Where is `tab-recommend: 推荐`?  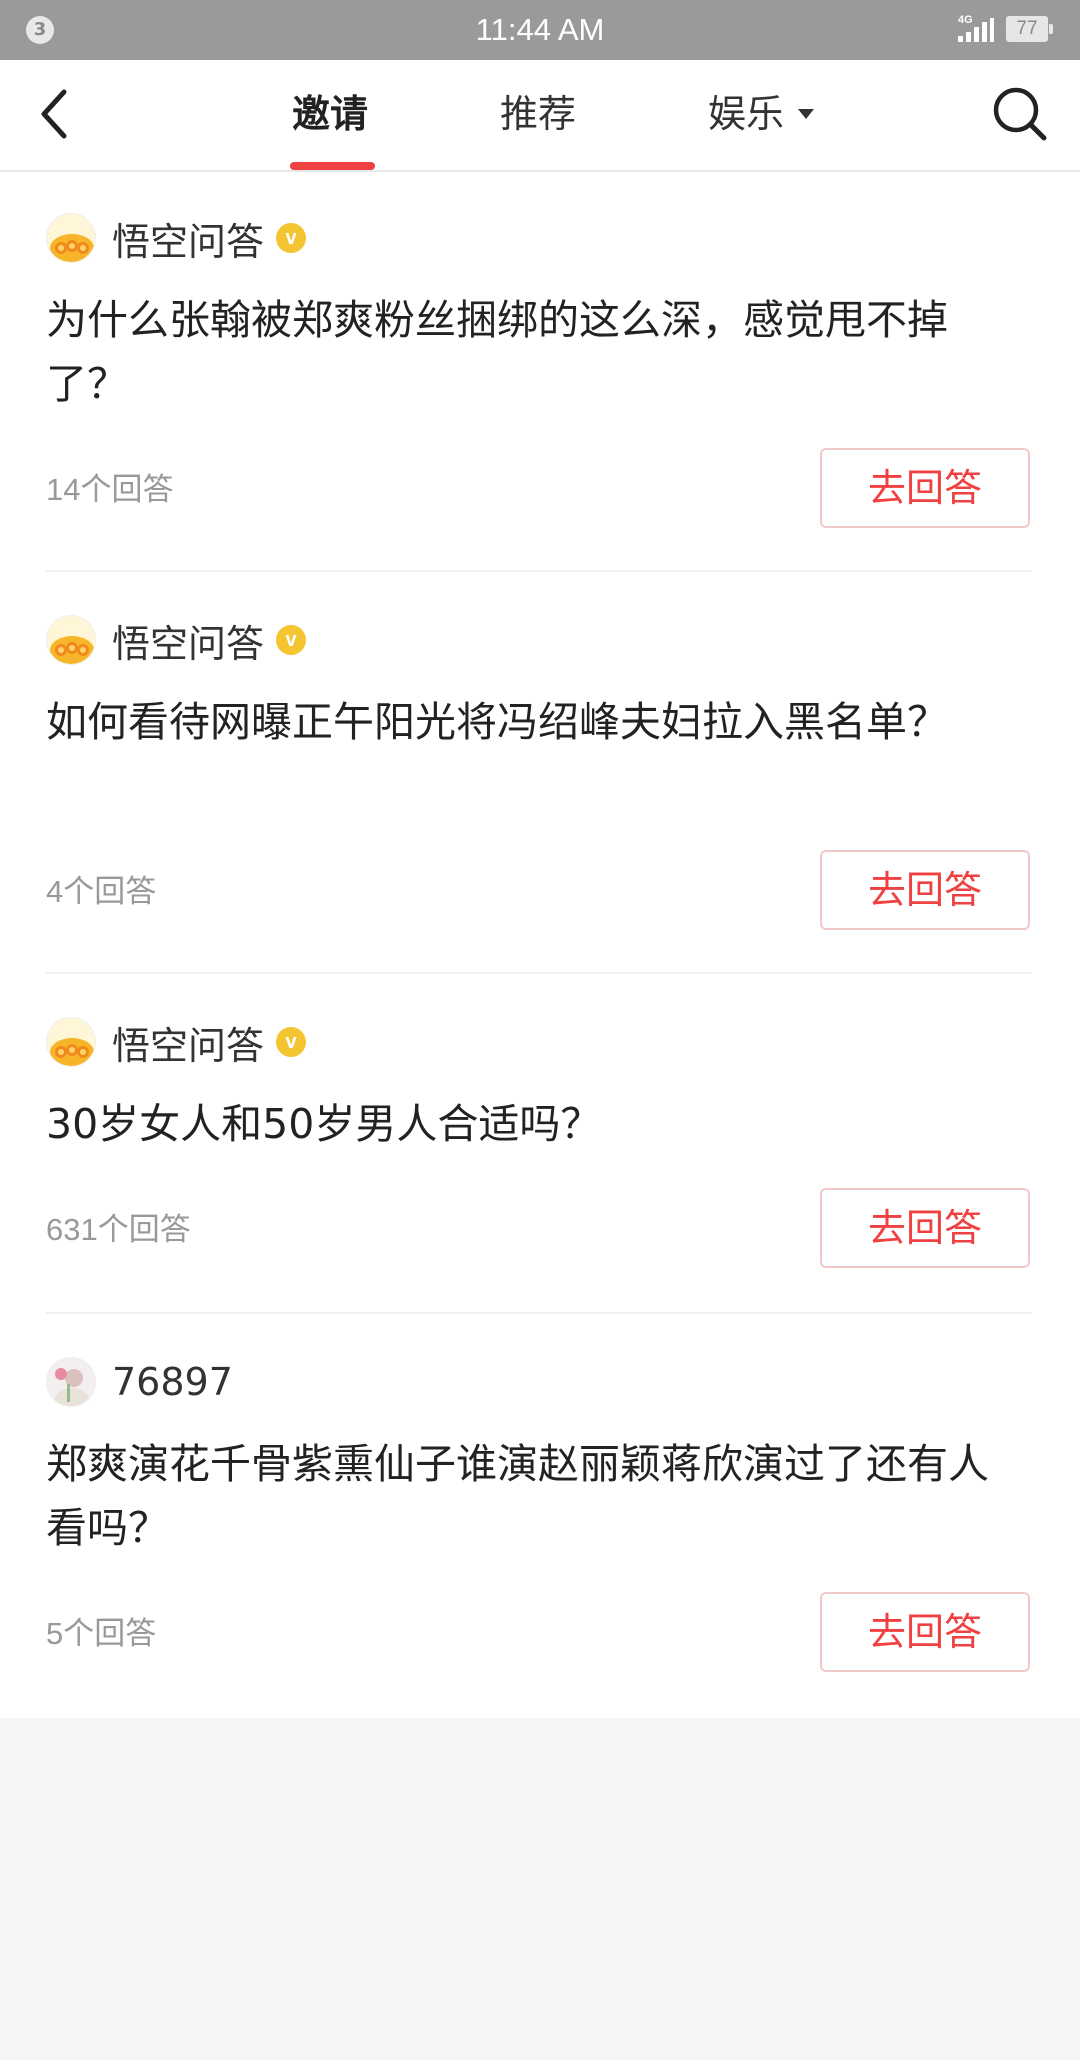 tab-recommend: 推荐 is located at coordinates (538, 115).